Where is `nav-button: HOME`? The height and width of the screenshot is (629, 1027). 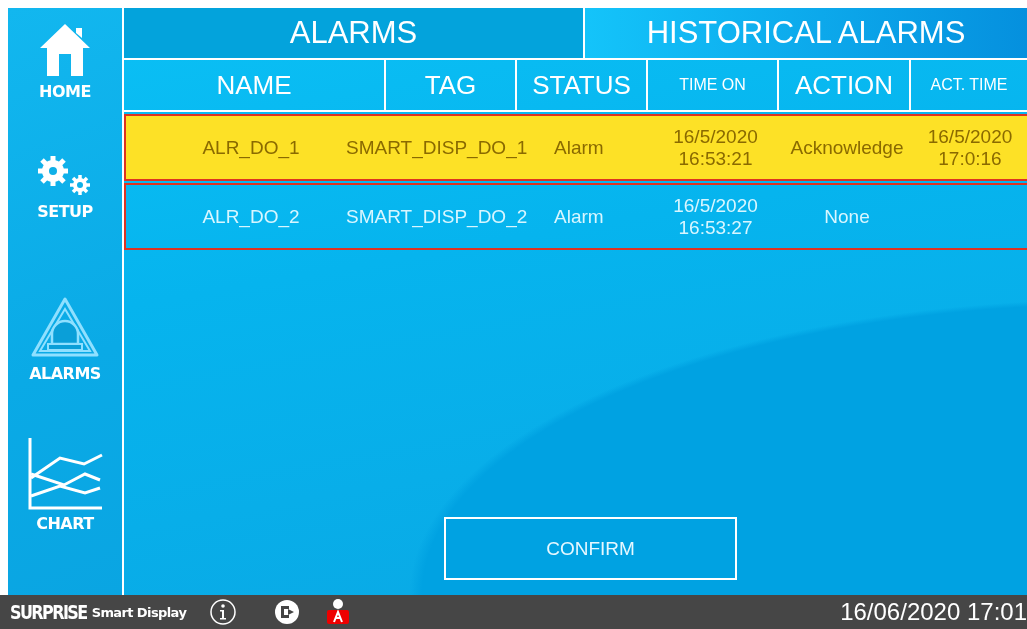
nav-button: HOME is located at coordinates (65, 77).